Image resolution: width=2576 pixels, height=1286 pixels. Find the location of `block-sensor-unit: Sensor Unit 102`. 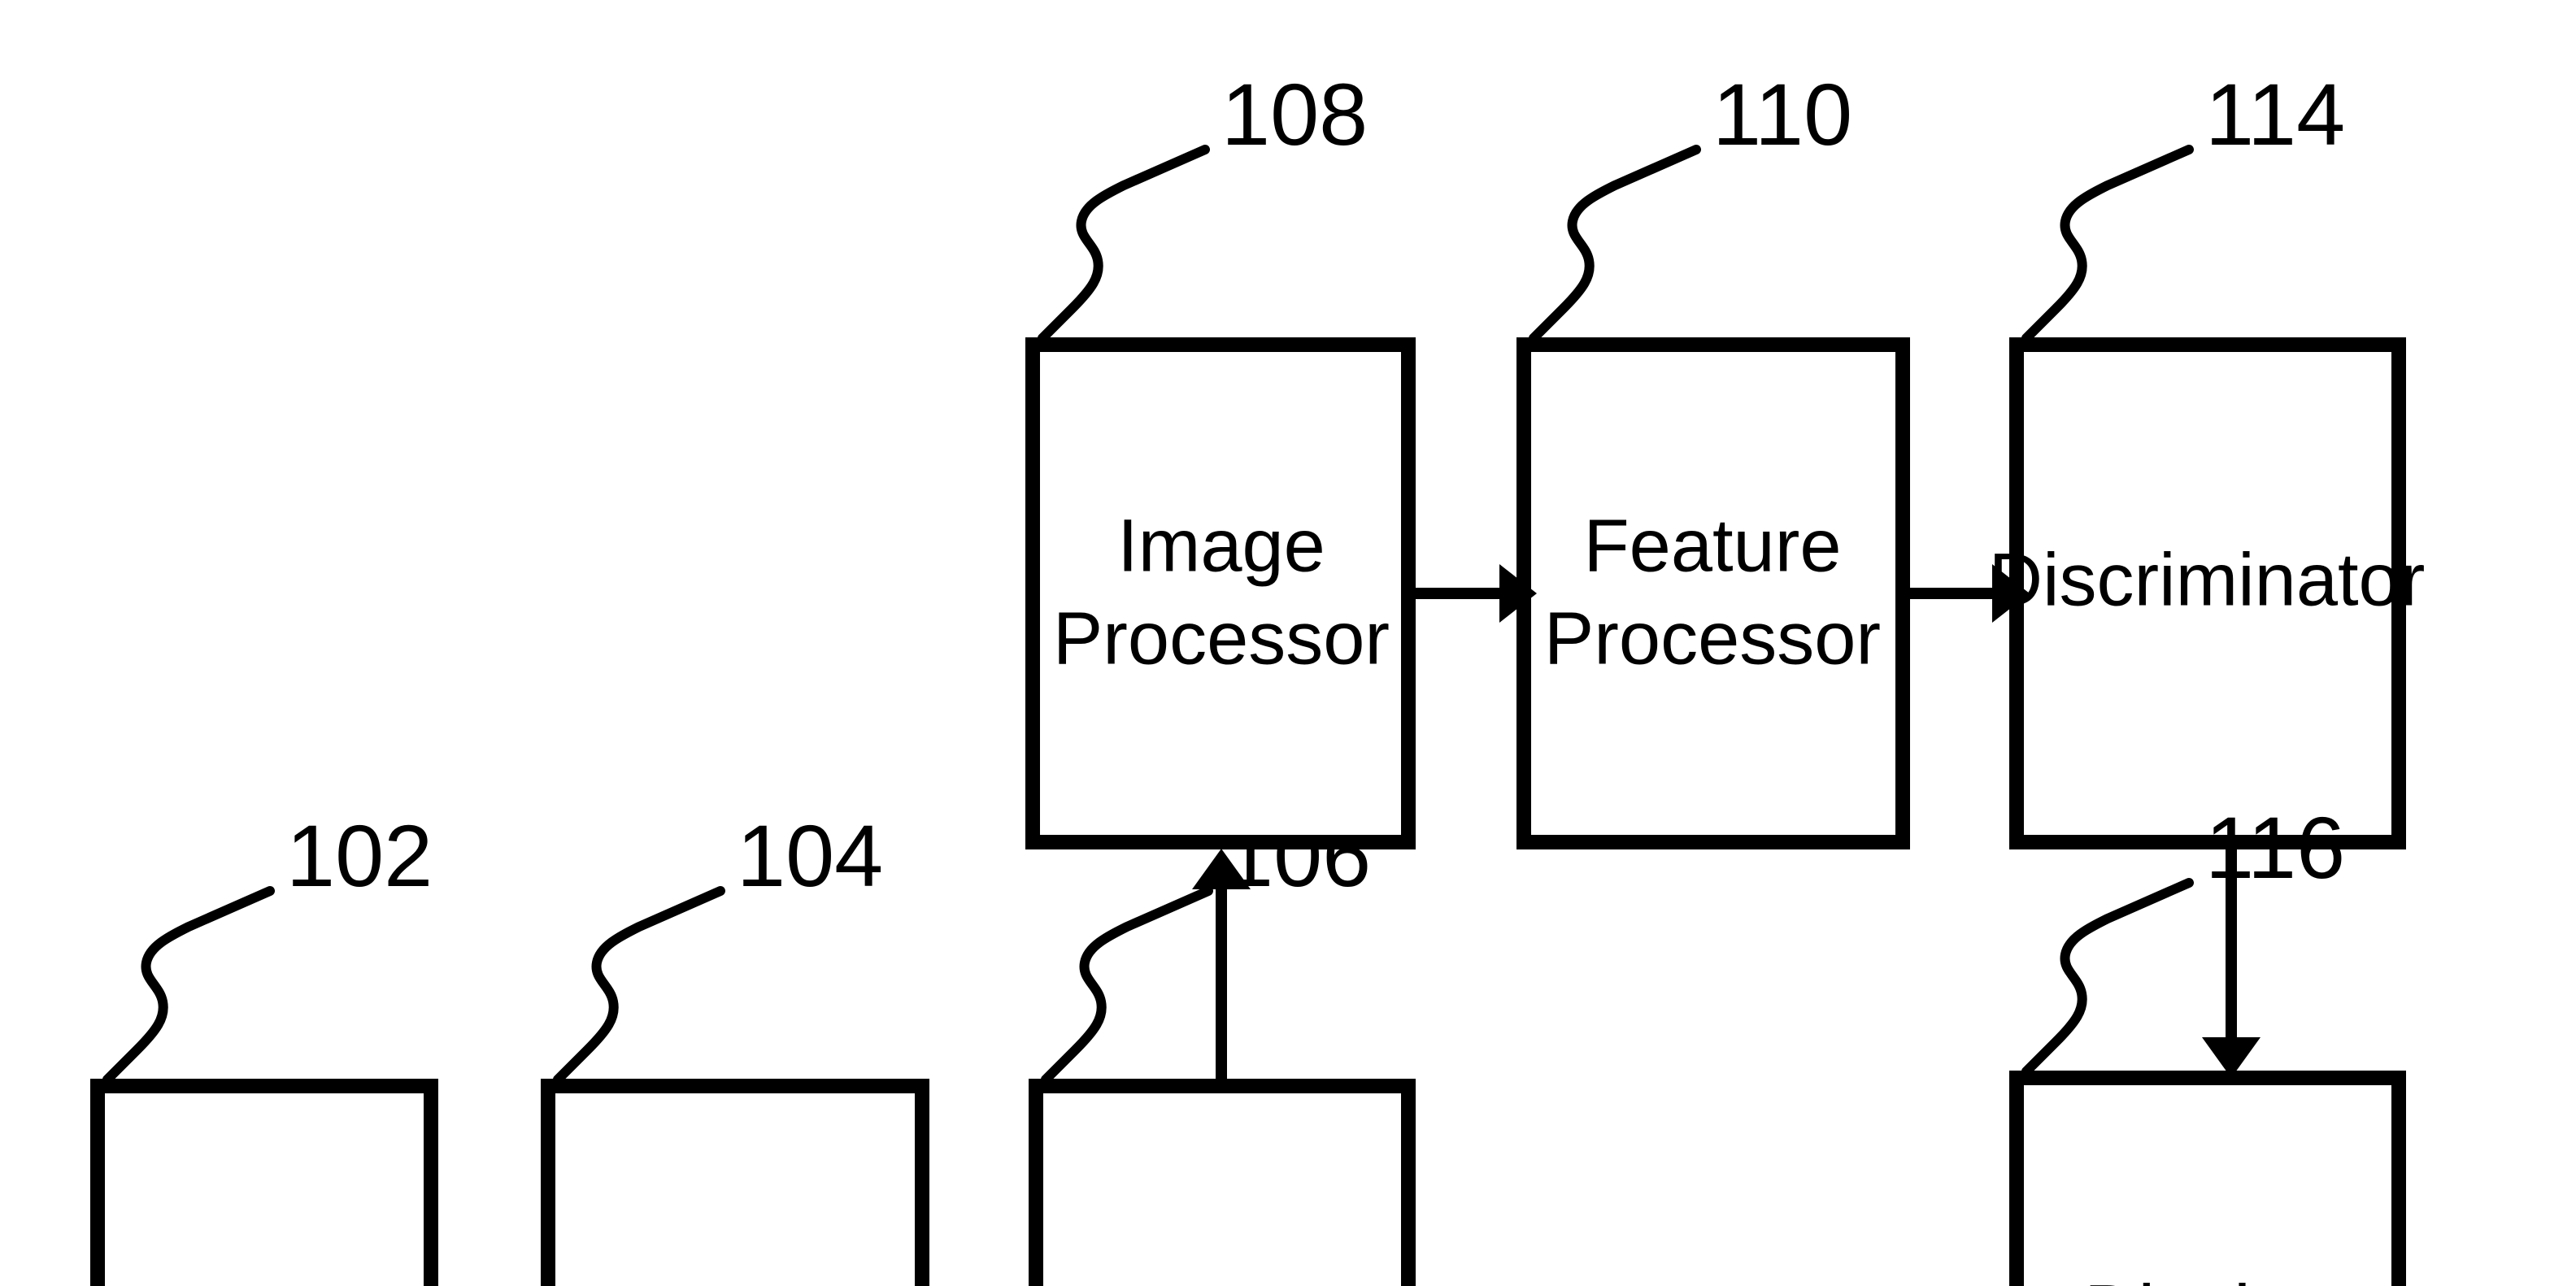

block-sensor-unit: Sensor Unit 102 is located at coordinates (264, 1046).